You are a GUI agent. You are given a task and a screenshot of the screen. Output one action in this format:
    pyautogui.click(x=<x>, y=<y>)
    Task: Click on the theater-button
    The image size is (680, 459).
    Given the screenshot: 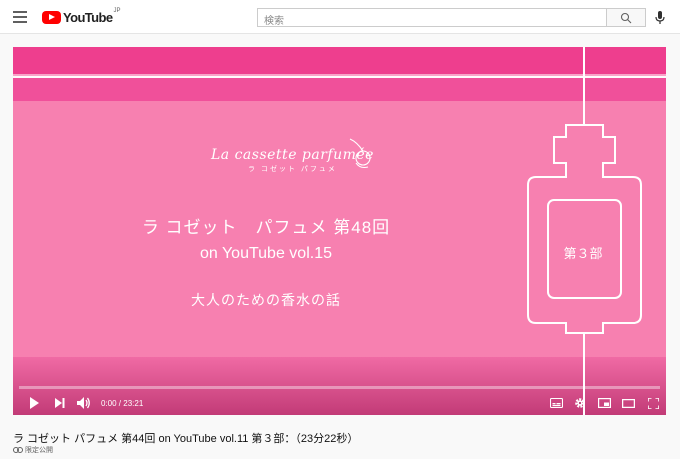 What is the action you would take?
    pyautogui.click(x=628, y=403)
    